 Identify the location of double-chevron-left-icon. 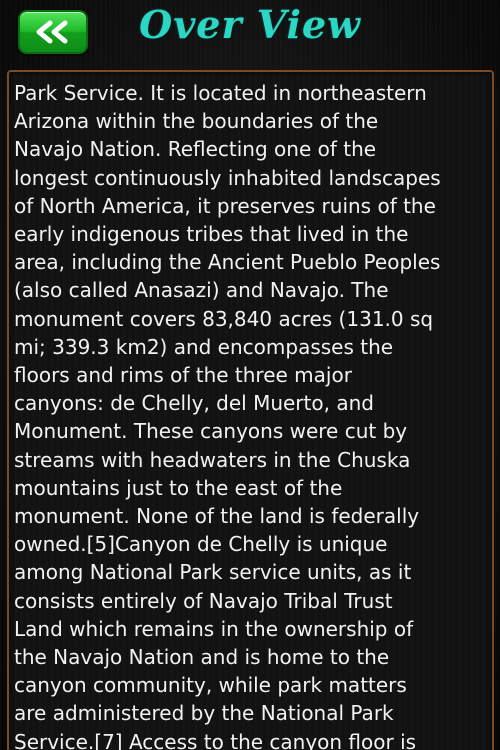
(52, 32).